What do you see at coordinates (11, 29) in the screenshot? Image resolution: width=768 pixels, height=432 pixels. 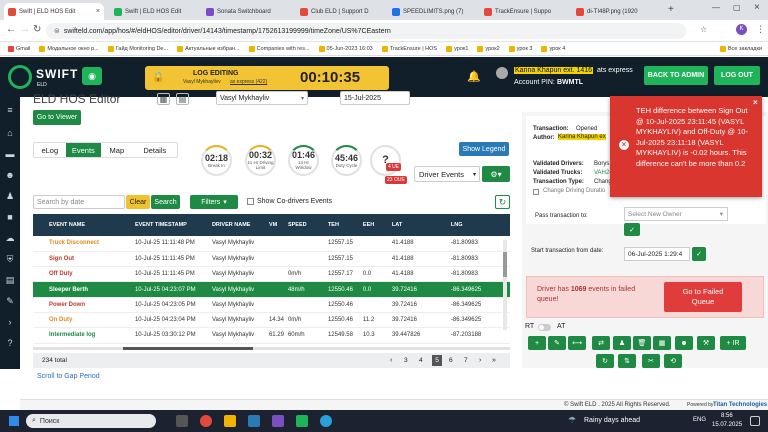 I see `back-icon: ←` at bounding box center [11, 29].